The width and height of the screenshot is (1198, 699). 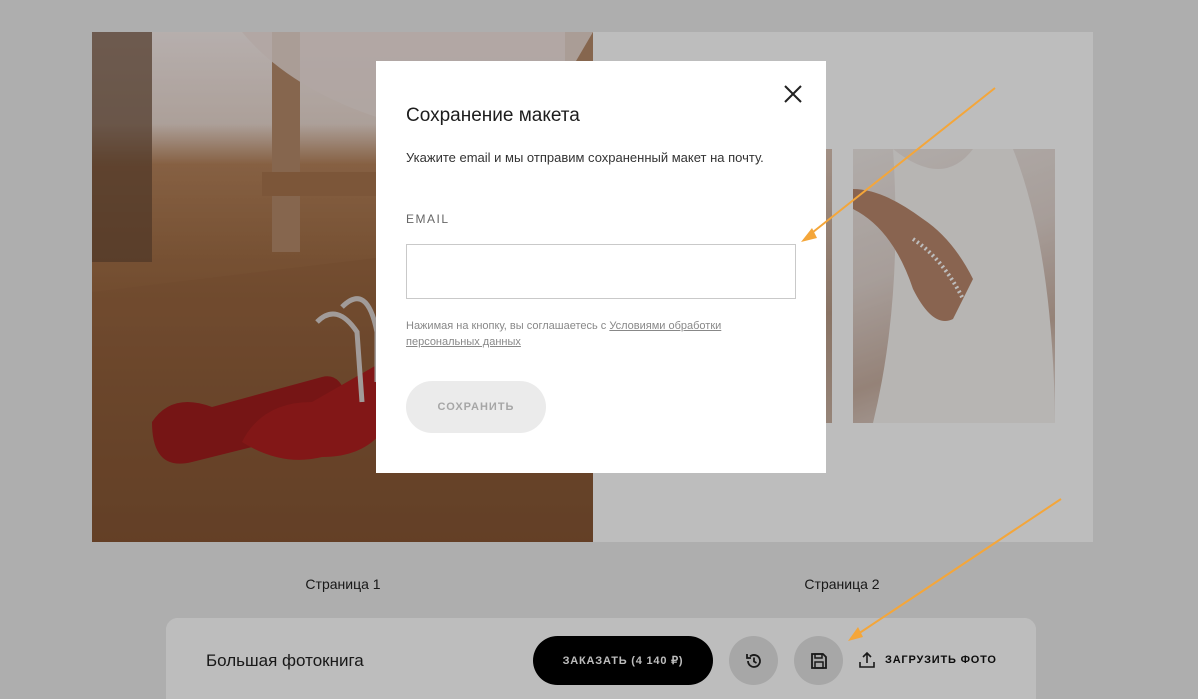 What do you see at coordinates (508, 326) in the screenshot?
I see `consent-prefix: Нажимая на кнопку, вы соглашаетесь с` at bounding box center [508, 326].